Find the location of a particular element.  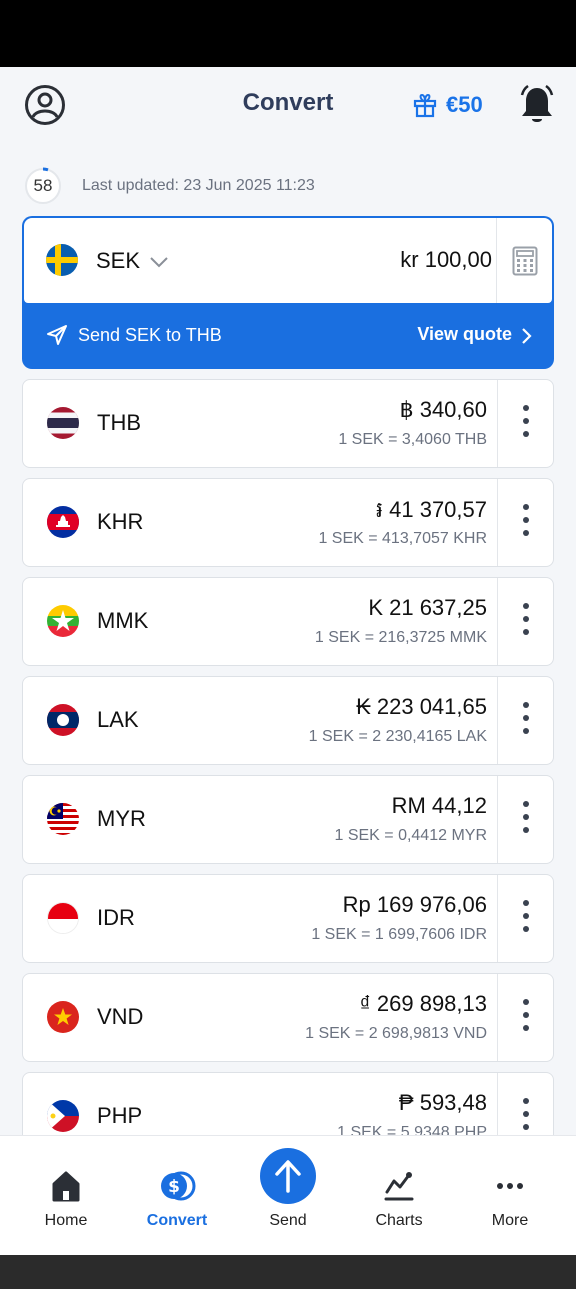

currency-row-mmk: MMK K 21 637,25 1 SEK = 216,3725 MMK is located at coordinates (288, 621).